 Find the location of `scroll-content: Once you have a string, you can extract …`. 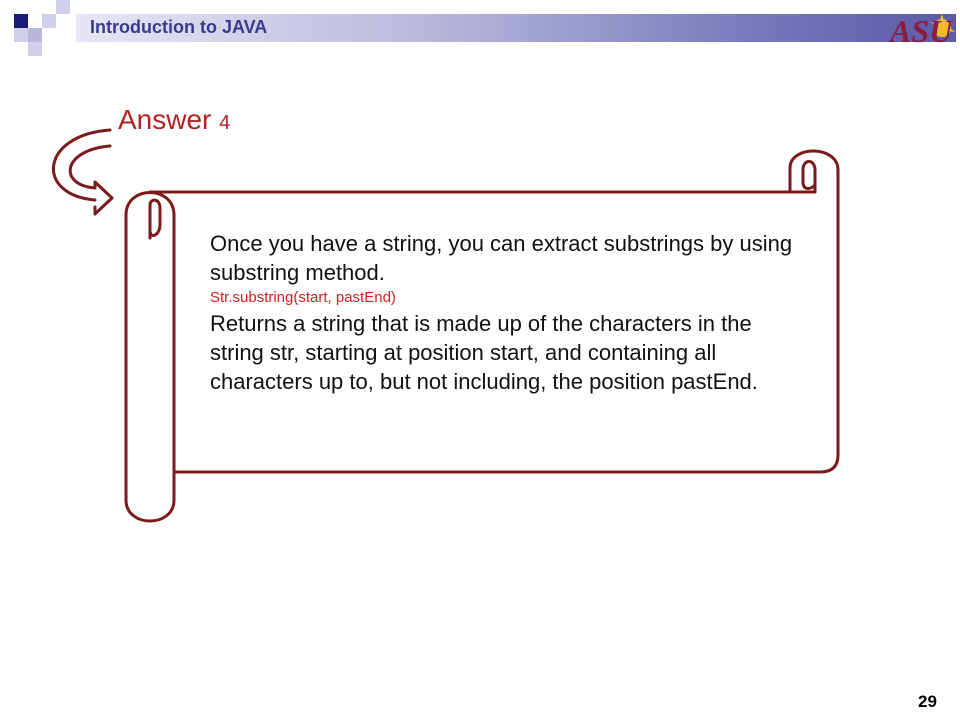

scroll-content: Once you have a string, you can extract … is located at coordinates (510, 312).